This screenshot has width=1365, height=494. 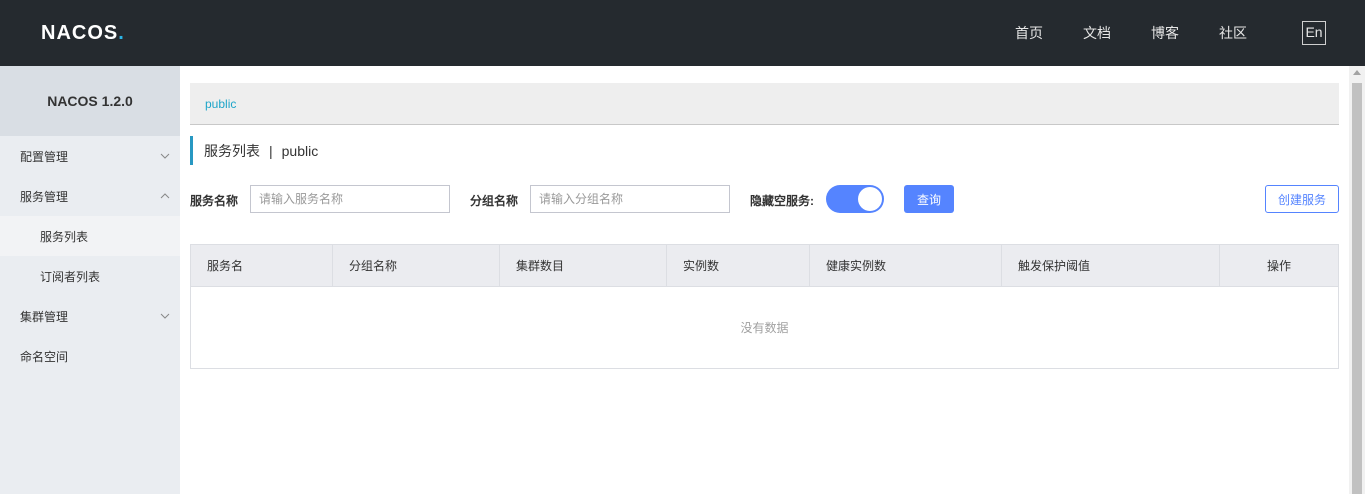 I want to click on column-header-actions: 操作, so click(x=1278, y=266).